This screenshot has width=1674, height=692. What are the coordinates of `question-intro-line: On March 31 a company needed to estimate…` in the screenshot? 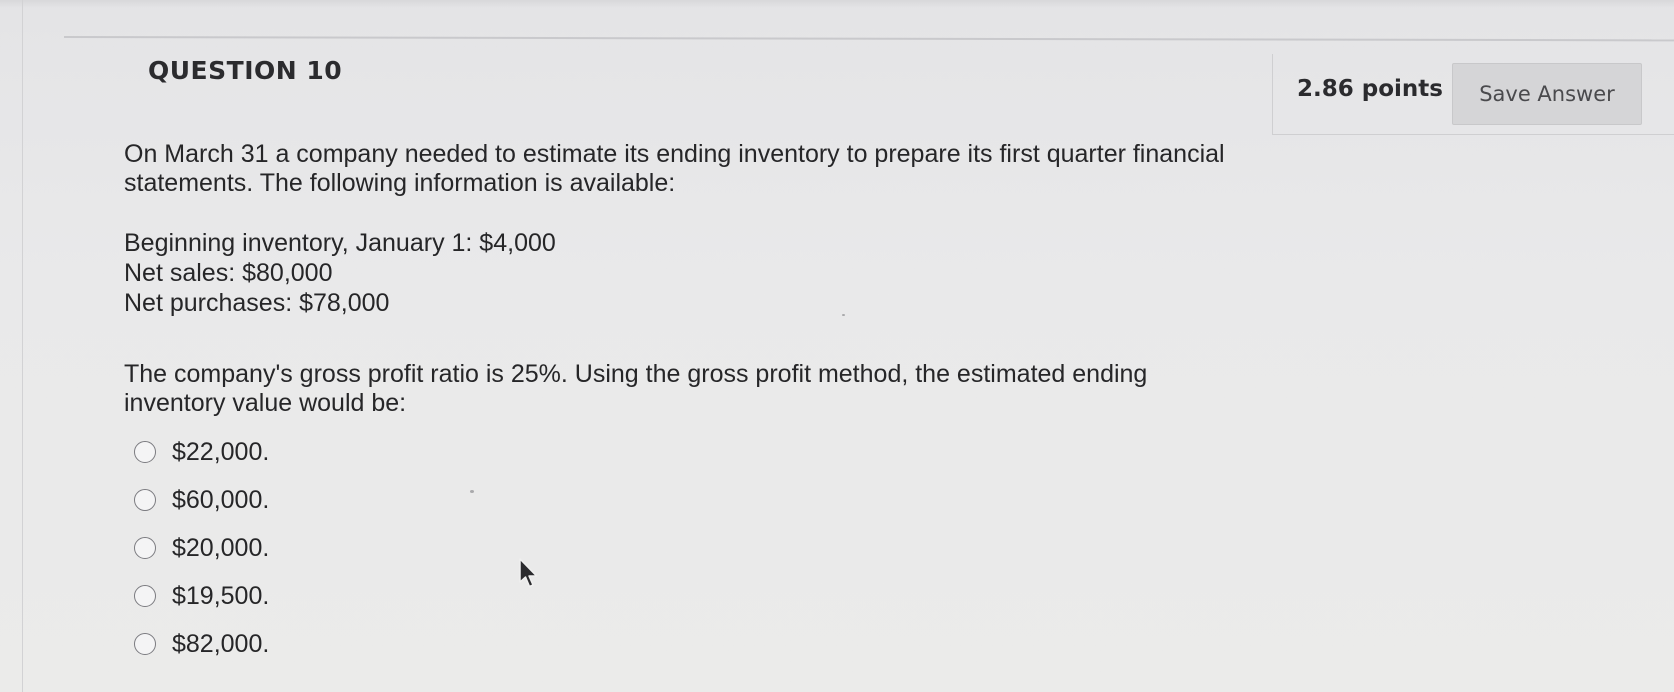 It's located at (674, 154).